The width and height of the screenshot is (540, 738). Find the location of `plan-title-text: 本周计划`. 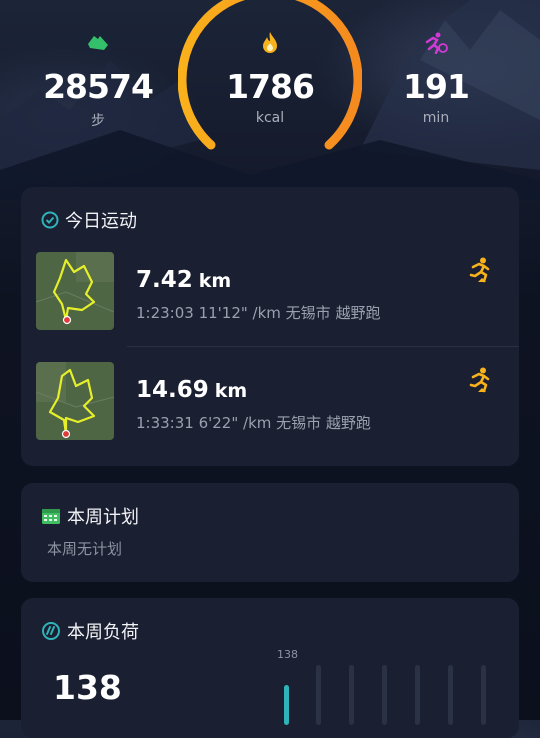

plan-title-text: 本周计划 is located at coordinates (103, 517).